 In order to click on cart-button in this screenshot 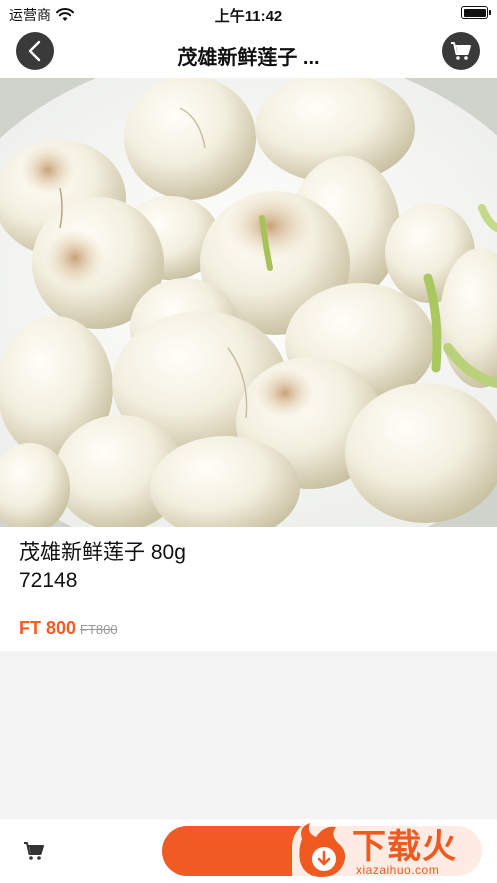, I will do `click(461, 51)`.